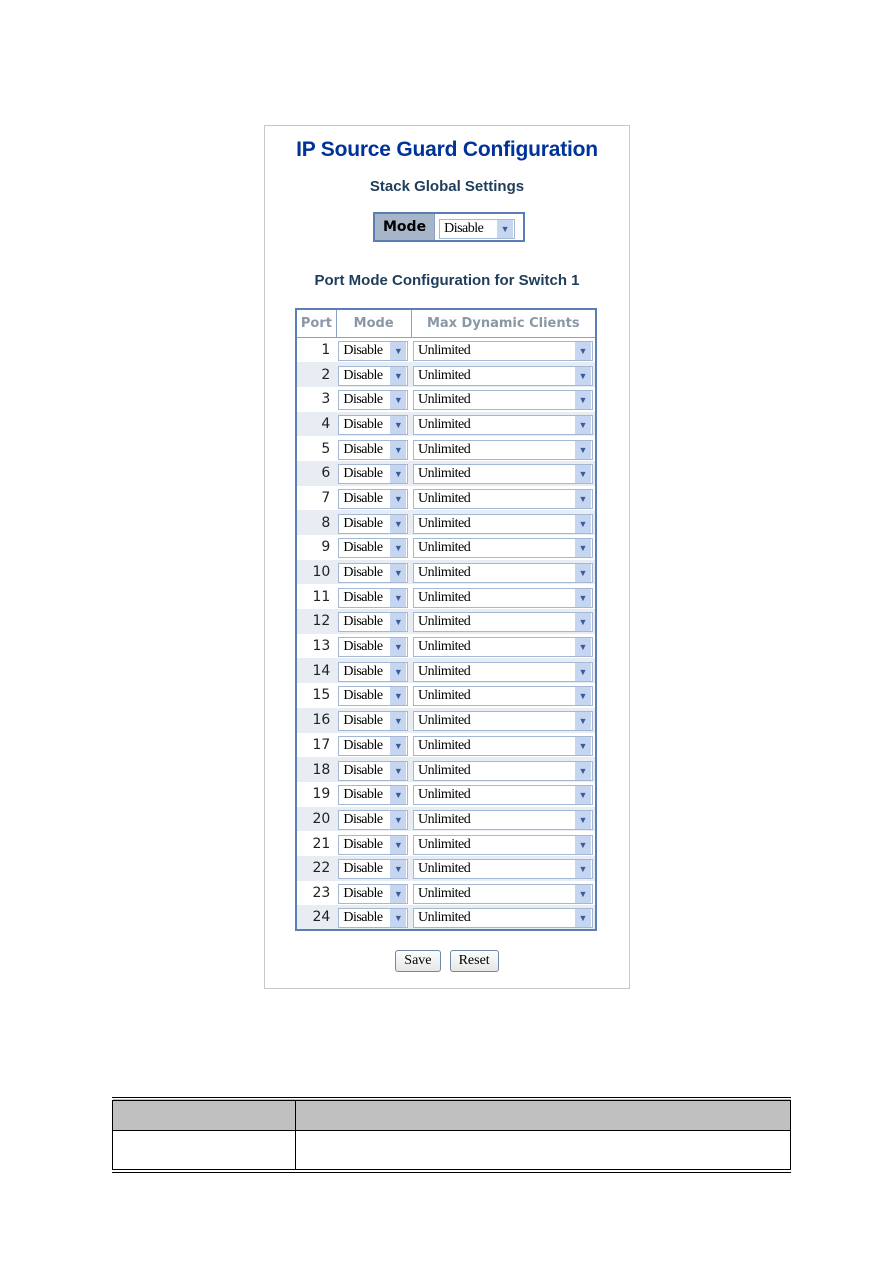  What do you see at coordinates (204, 1151) in the screenshot?
I see `table-cell` at bounding box center [204, 1151].